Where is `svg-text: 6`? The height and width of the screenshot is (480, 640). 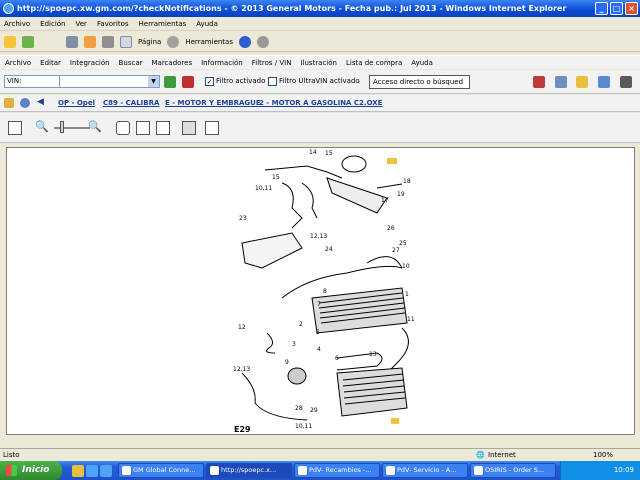 svg-text: 6 is located at coordinates (337, 358).